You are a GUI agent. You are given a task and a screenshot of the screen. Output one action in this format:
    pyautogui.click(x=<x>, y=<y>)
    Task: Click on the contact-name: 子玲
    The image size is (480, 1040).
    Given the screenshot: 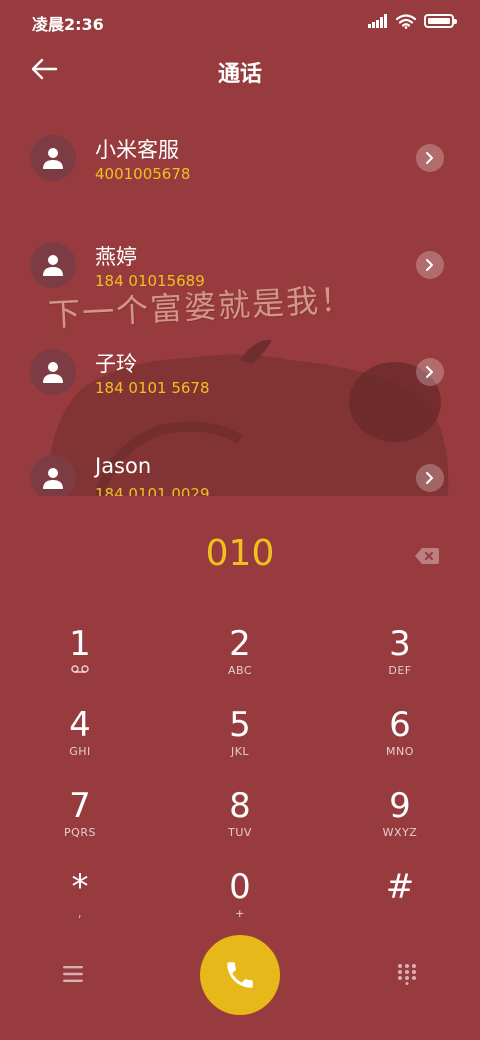 What is the action you would take?
    pyautogui.click(x=116, y=364)
    